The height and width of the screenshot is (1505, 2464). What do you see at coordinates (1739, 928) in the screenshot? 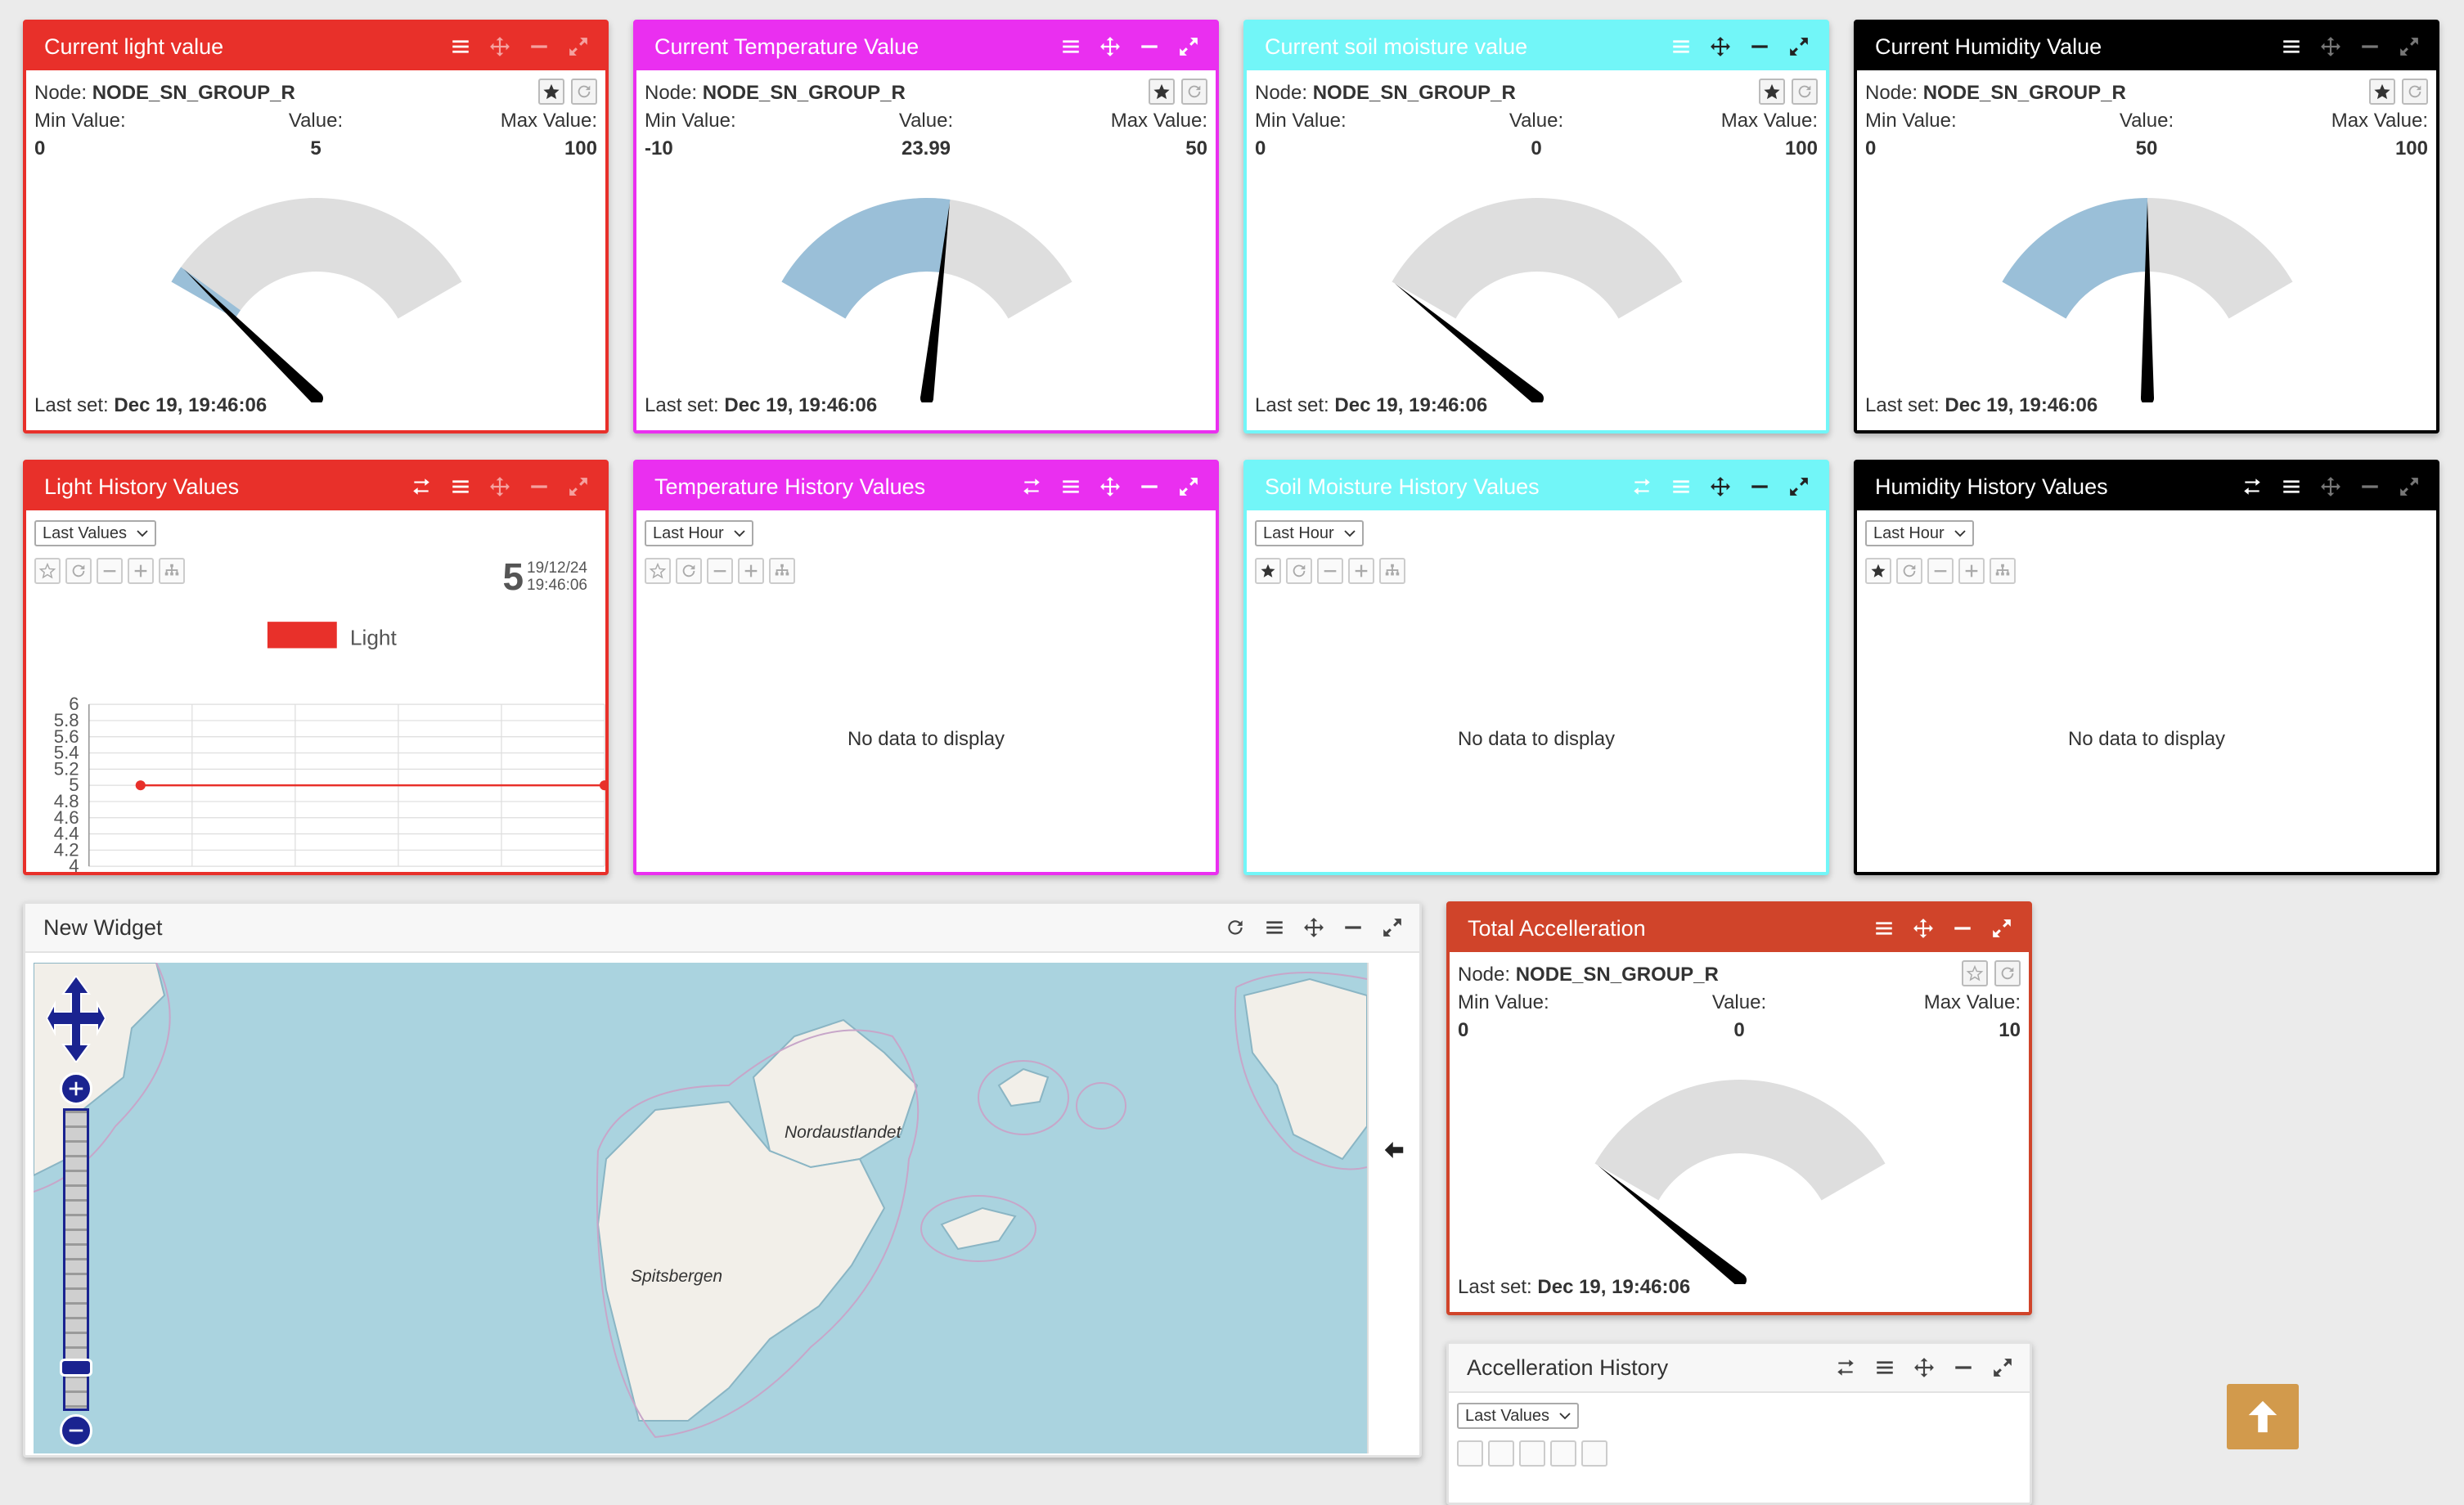
I see `widget-header: Total Accelleration` at bounding box center [1739, 928].